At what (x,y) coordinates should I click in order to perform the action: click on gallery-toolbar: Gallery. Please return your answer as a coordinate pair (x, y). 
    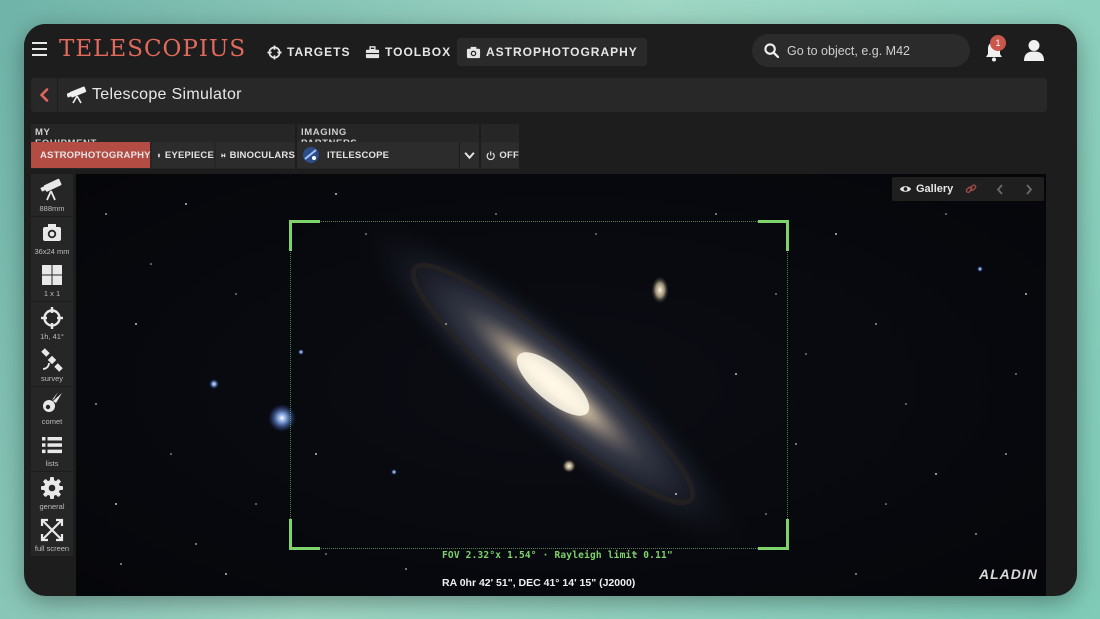
    Looking at the image, I should click on (968, 189).